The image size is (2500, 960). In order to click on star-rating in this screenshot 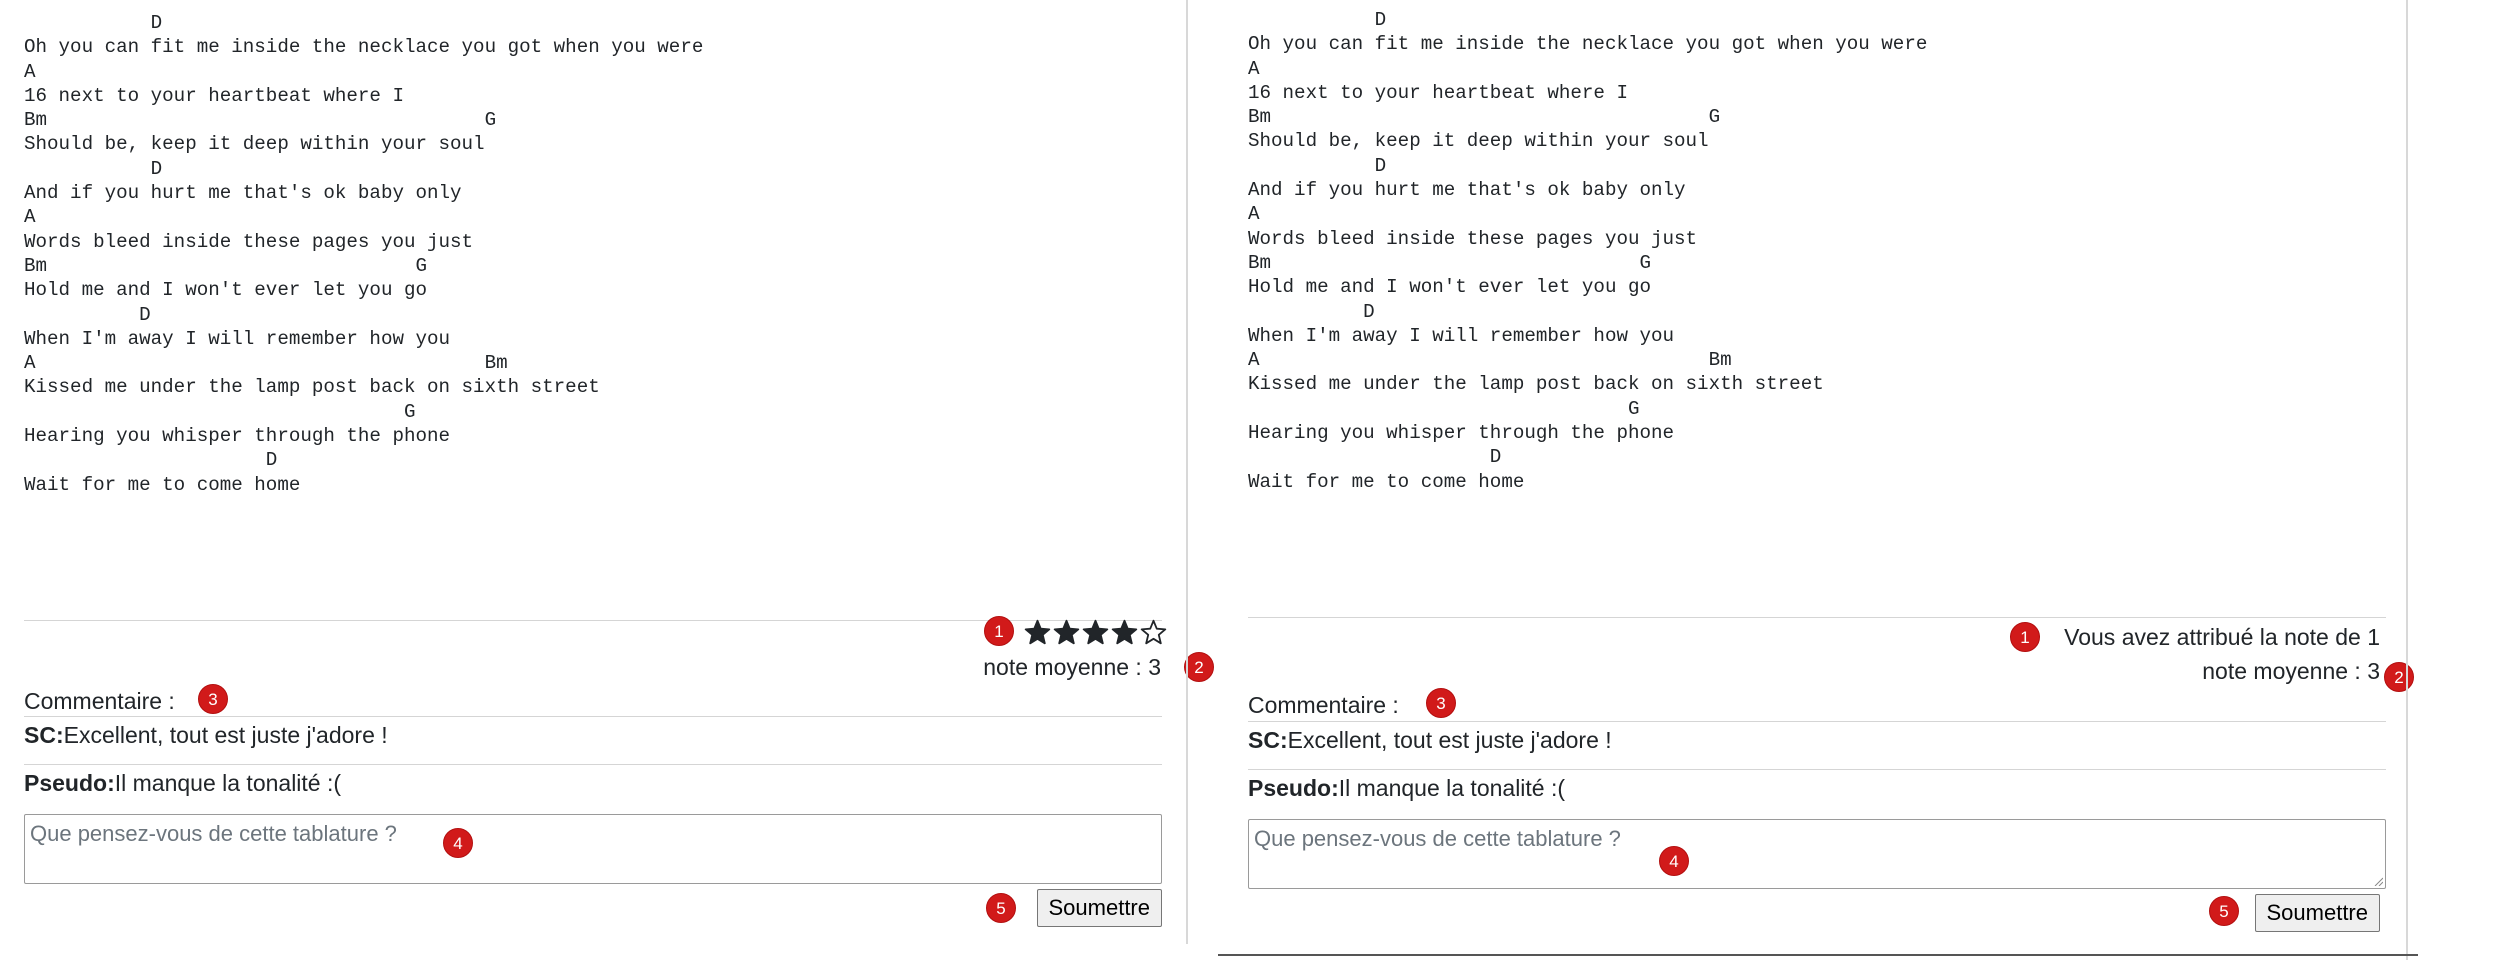, I will do `click(1095, 632)`.